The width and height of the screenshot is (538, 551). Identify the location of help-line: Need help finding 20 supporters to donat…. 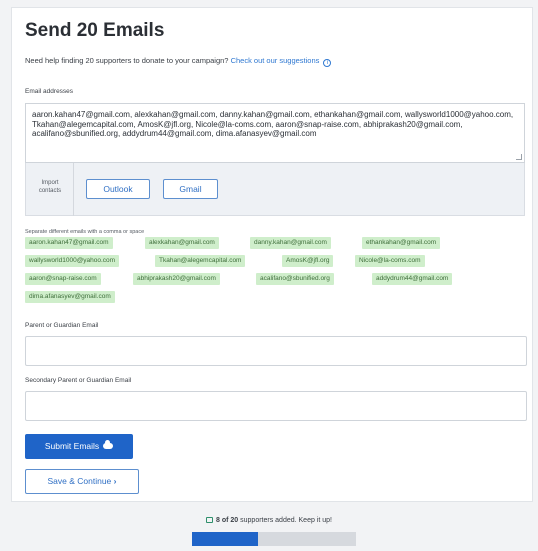
(178, 61).